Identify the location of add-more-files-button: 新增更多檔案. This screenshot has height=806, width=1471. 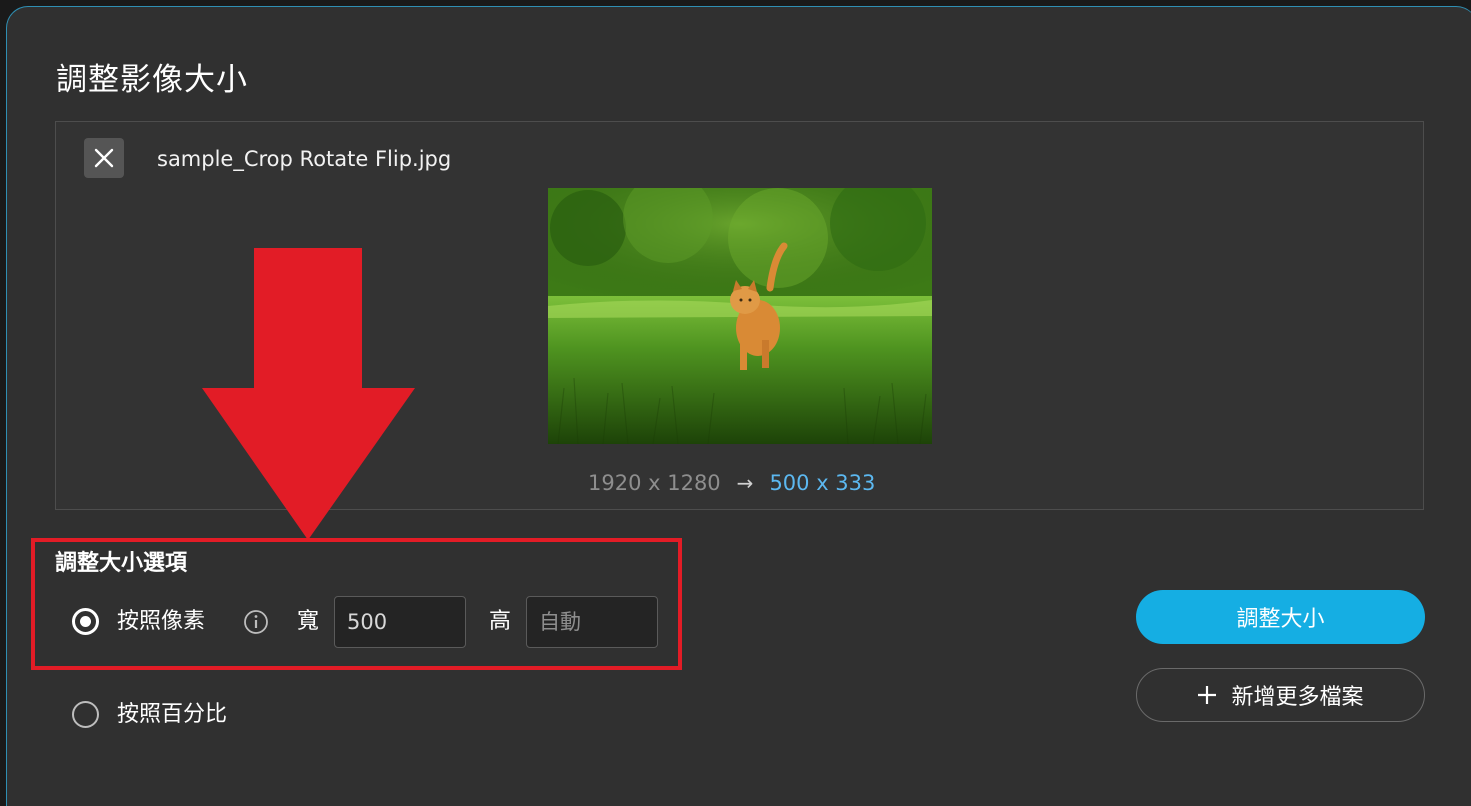
(1280, 695).